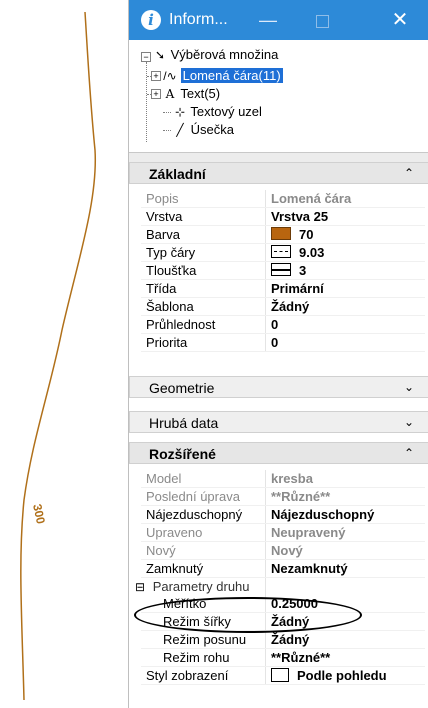 This screenshot has height=708, width=428. I want to click on property-name: Režim posunu, so click(205, 639).